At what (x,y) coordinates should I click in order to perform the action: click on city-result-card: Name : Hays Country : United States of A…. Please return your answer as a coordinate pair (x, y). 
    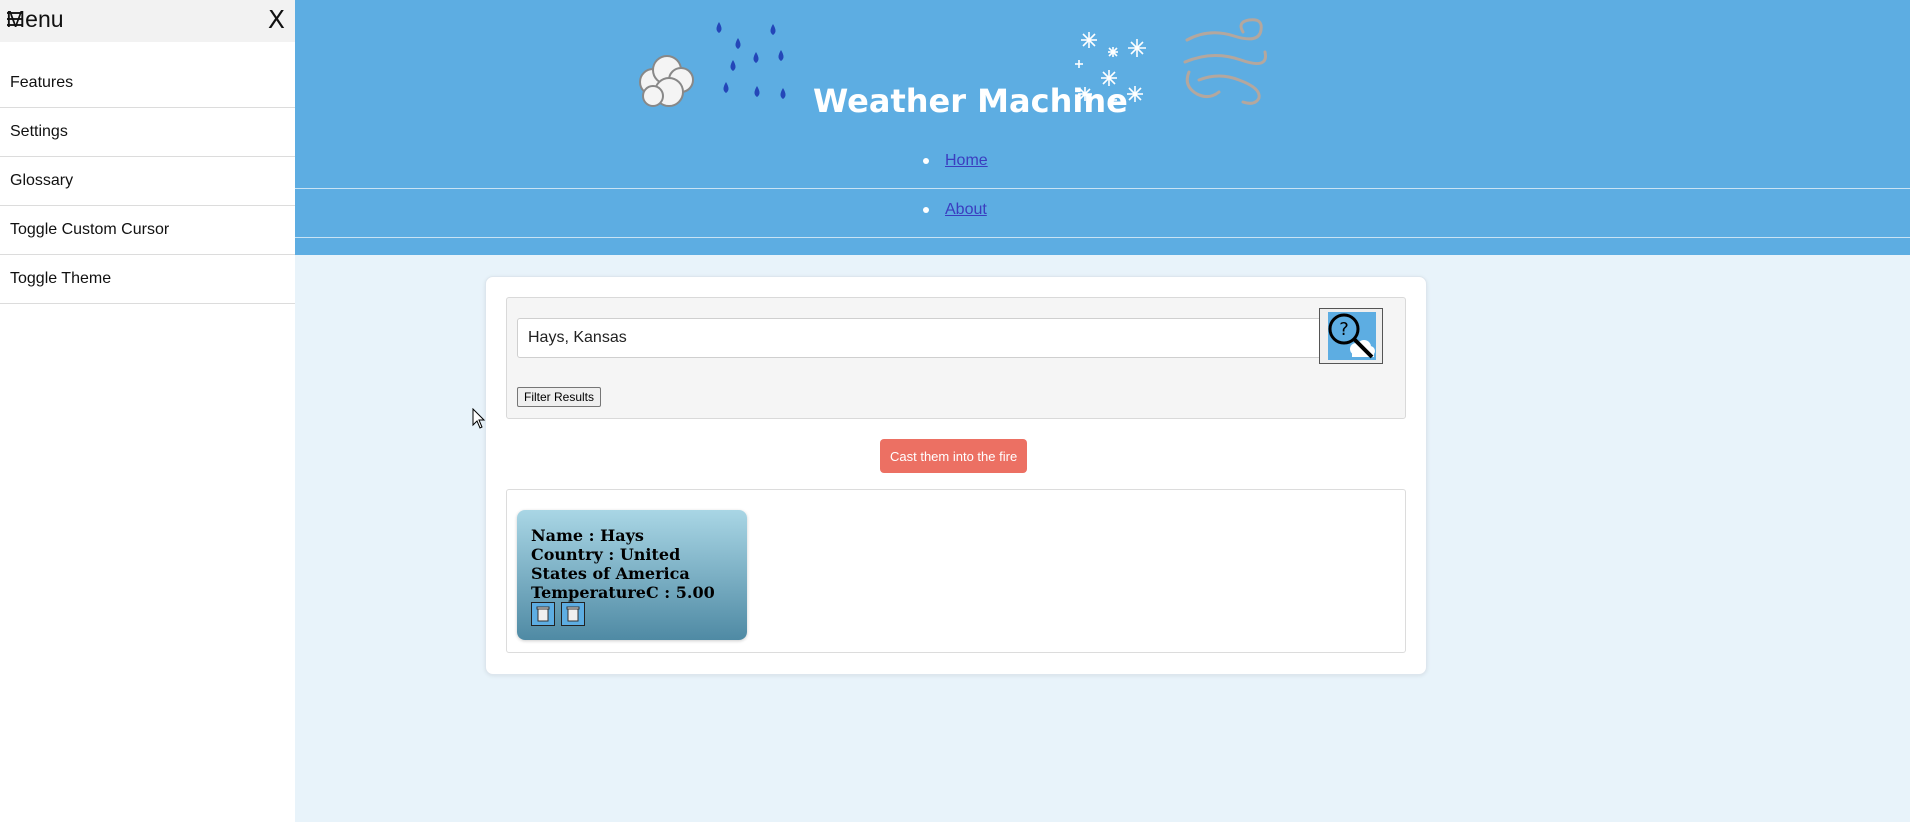
    Looking at the image, I should click on (632, 575).